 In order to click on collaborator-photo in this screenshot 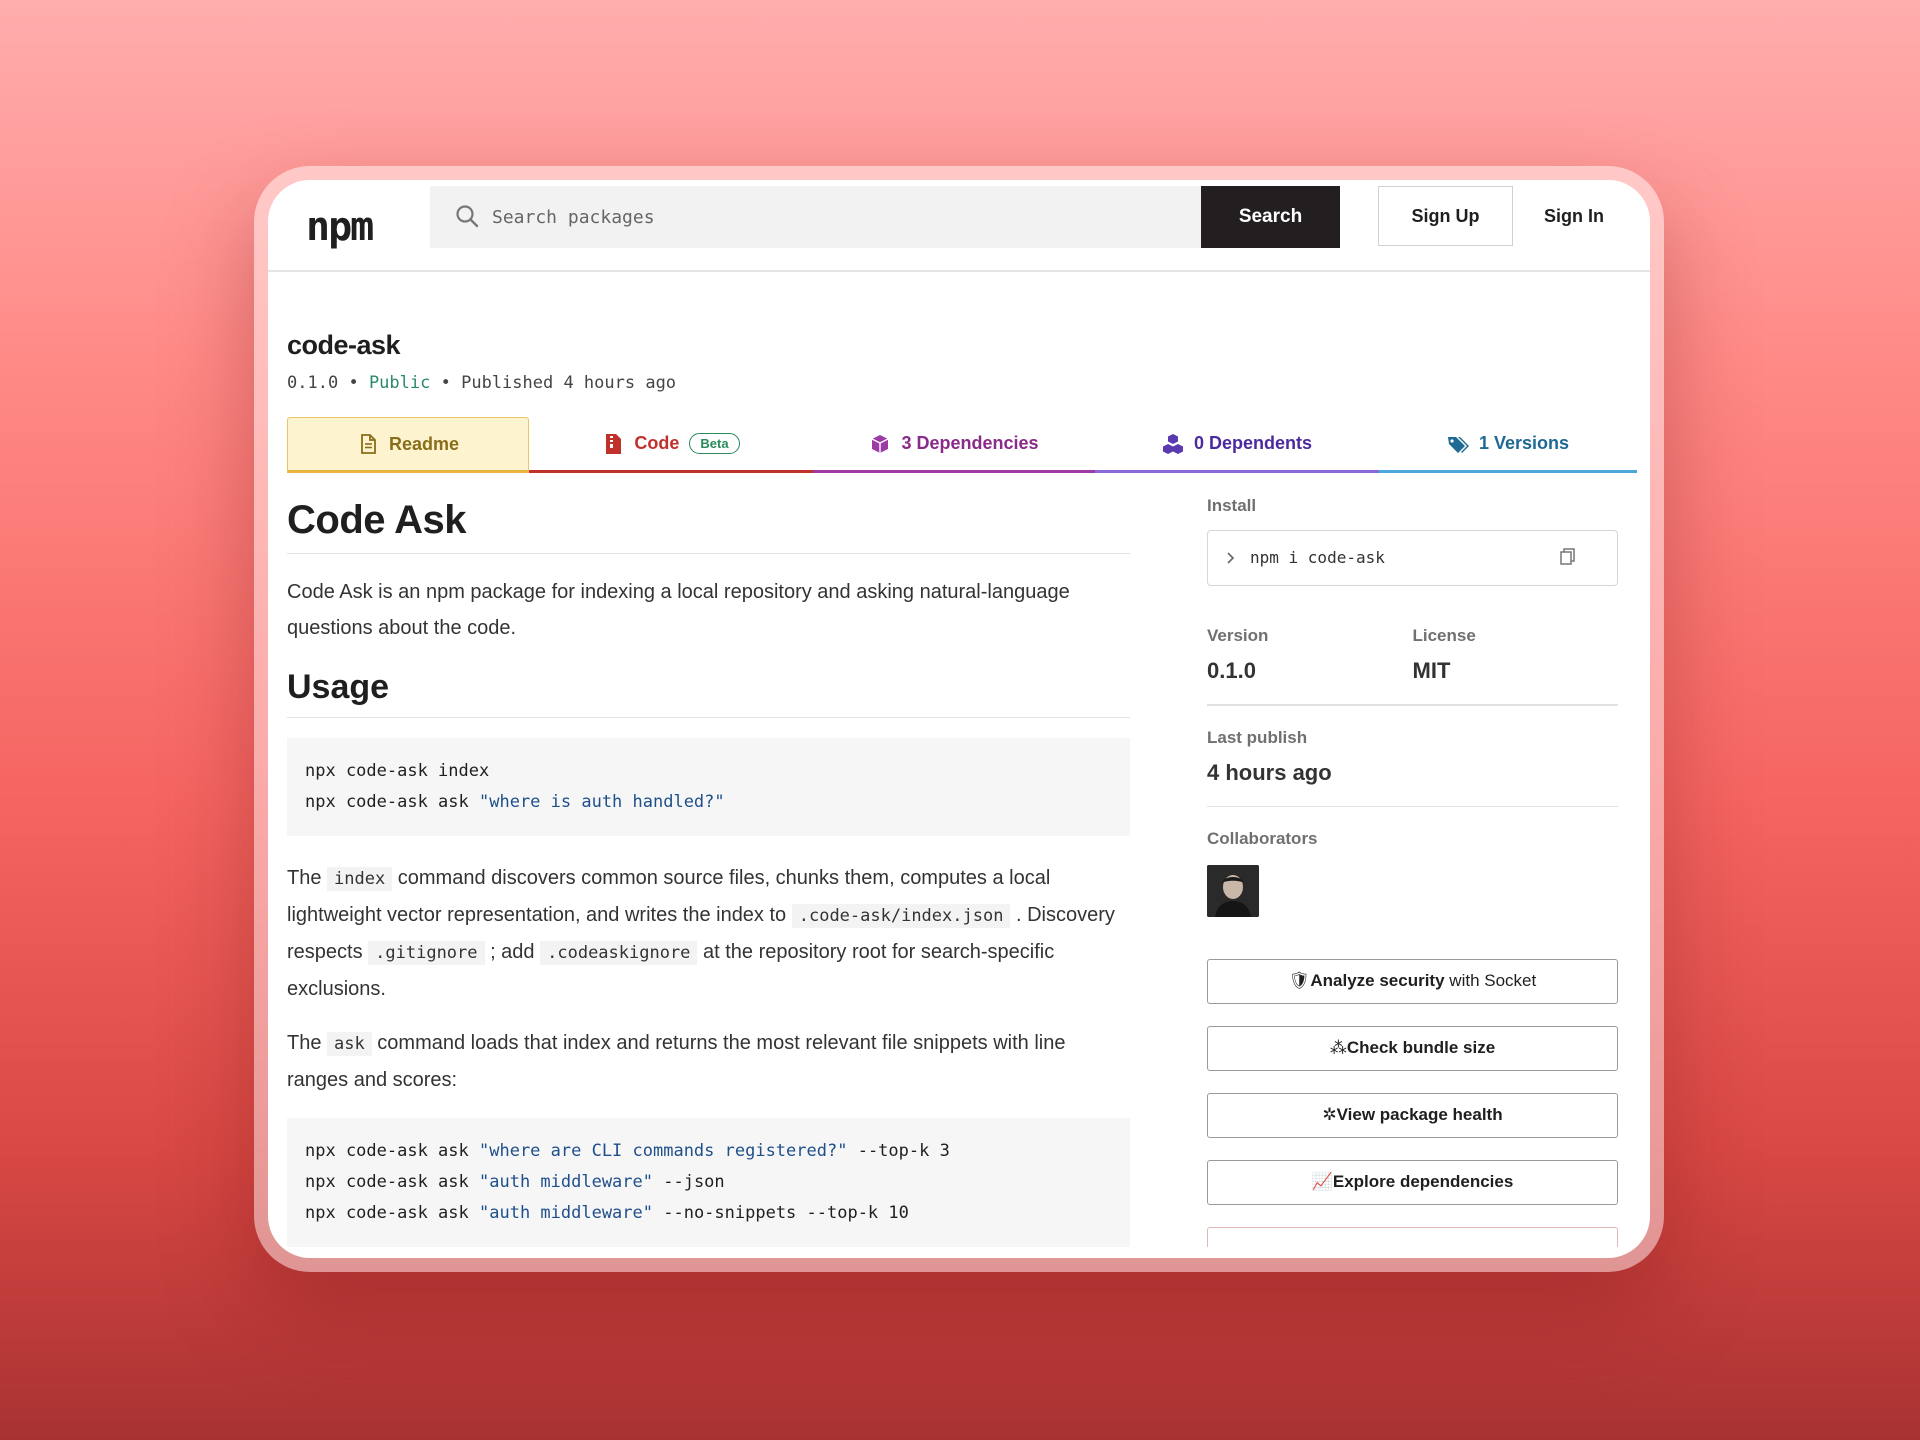, I will do `click(1233, 891)`.